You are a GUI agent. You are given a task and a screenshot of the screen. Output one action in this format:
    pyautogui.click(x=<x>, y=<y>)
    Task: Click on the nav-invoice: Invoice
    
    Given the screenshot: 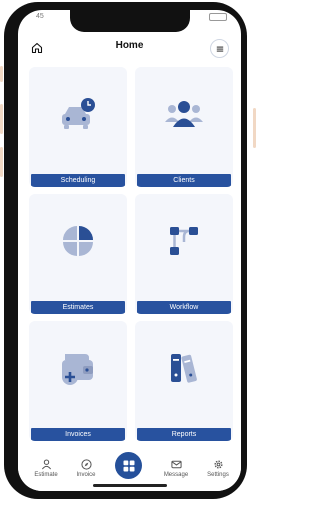 What is the action you would take?
    pyautogui.click(x=86, y=468)
    